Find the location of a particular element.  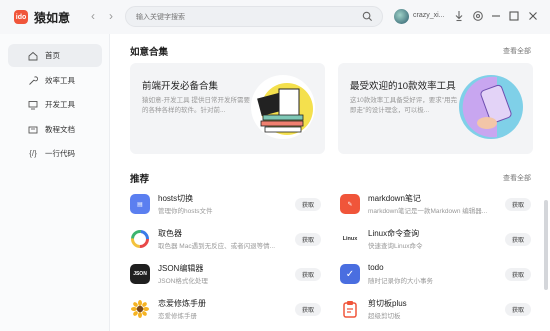

maximize-icon is located at coordinates (514, 16).